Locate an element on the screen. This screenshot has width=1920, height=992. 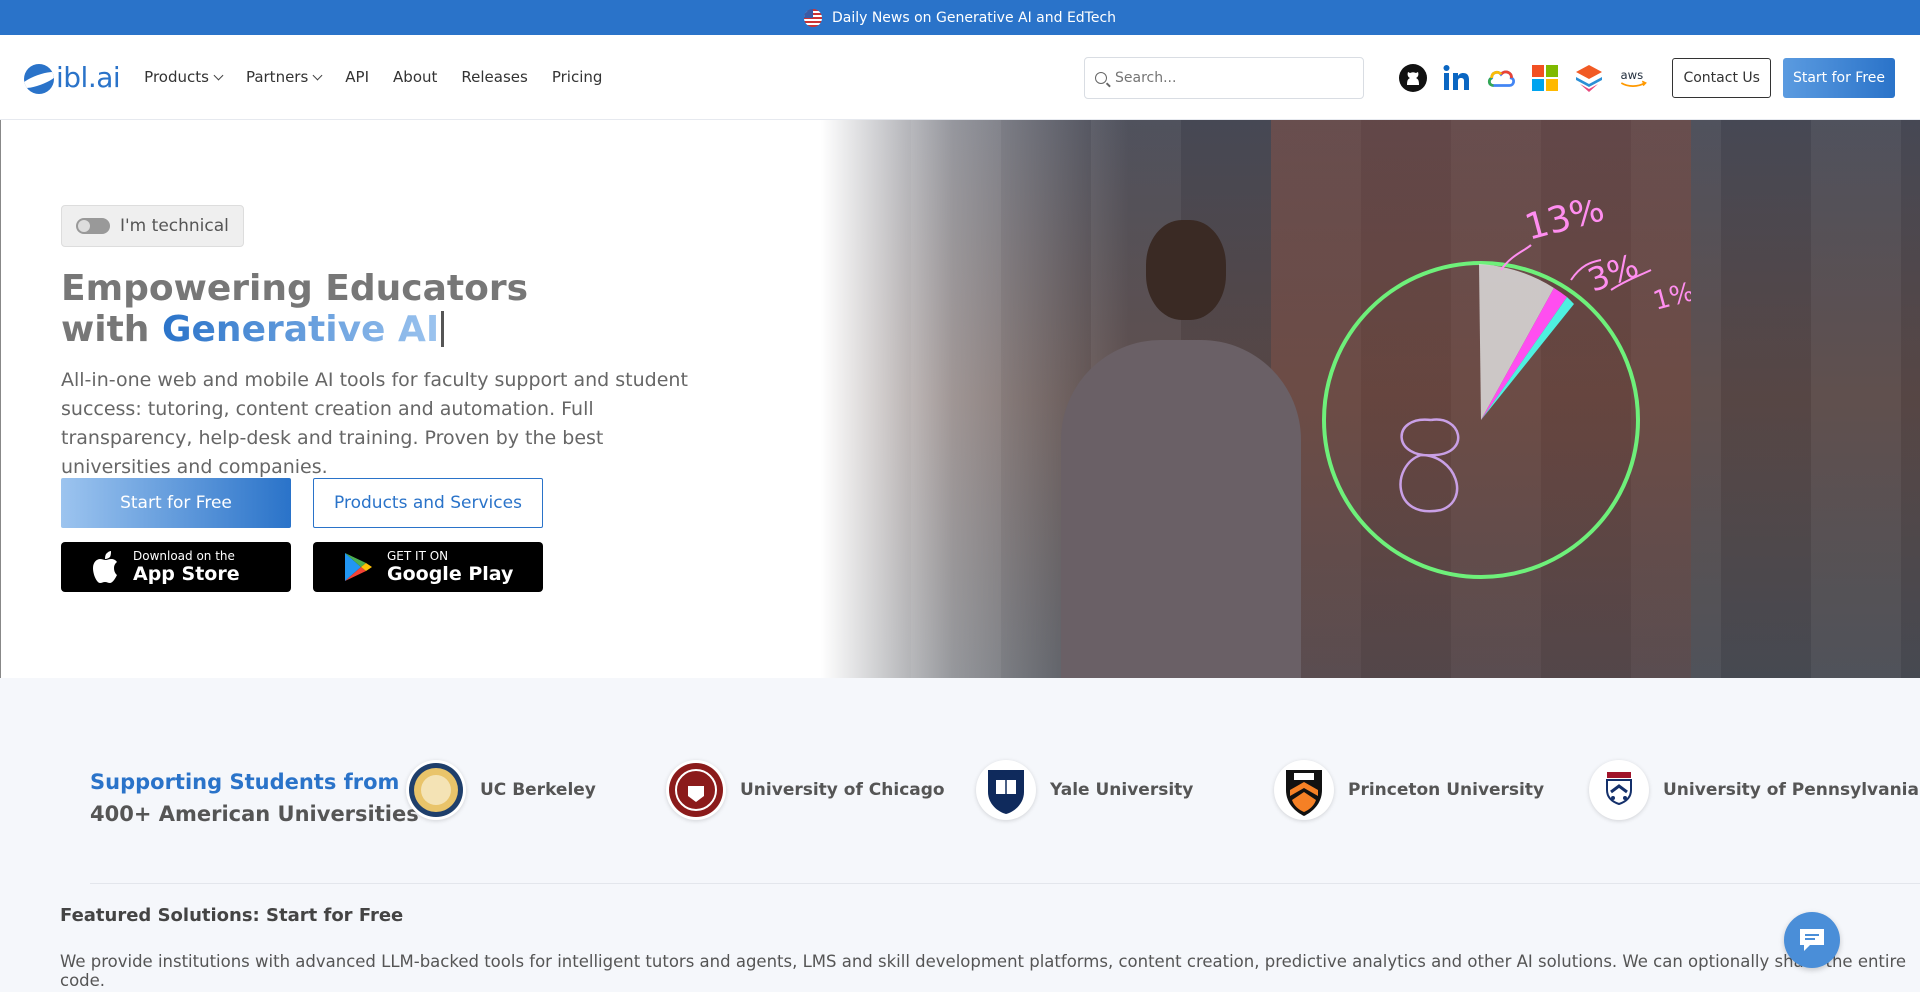
nav-api-label: API is located at coordinates (357, 77).